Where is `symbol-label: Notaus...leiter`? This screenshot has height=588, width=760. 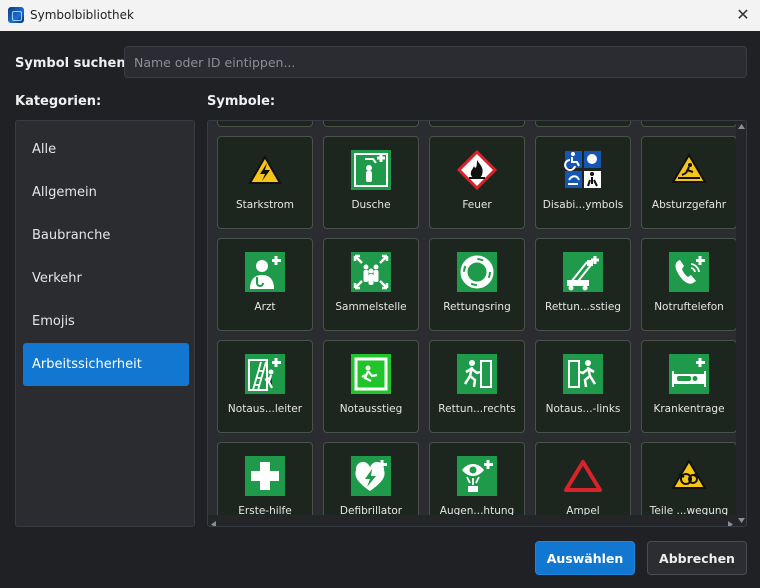
symbol-label: Notaus...leiter is located at coordinates (265, 409).